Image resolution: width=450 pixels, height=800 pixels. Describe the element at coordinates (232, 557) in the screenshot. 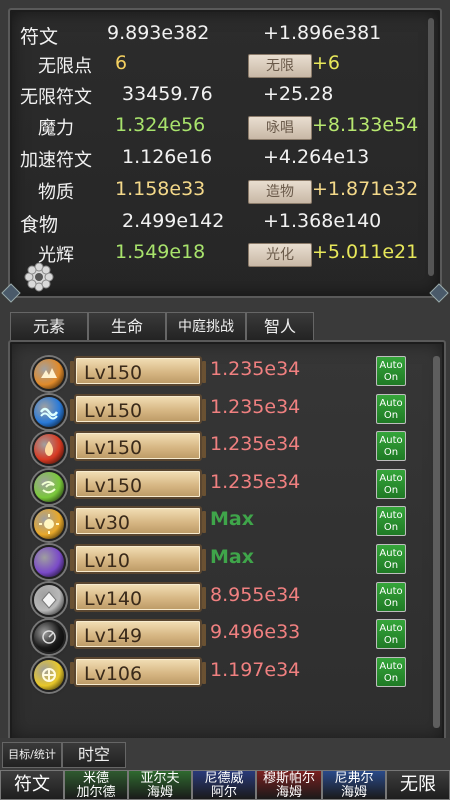

I see `element-value: Max` at that location.